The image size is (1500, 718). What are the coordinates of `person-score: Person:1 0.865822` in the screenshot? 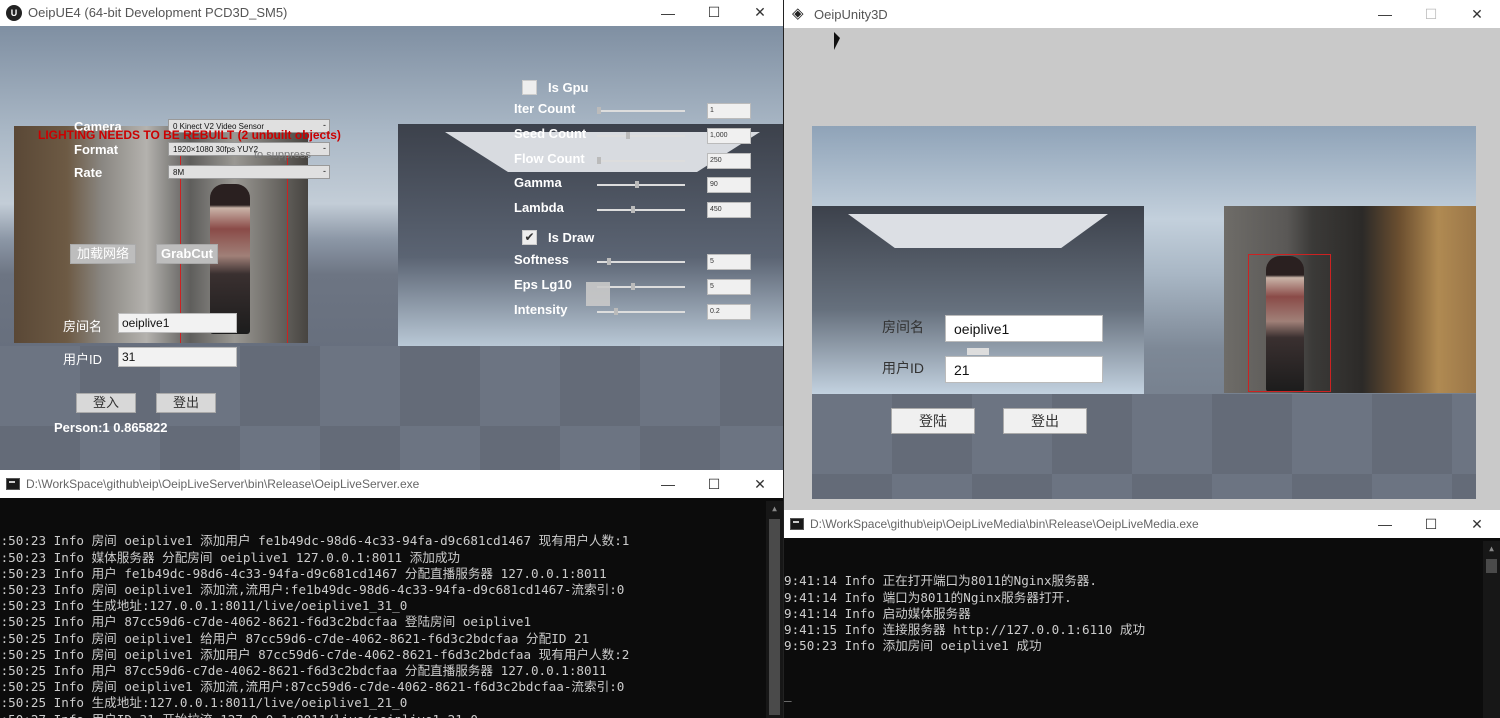 It's located at (111, 427).